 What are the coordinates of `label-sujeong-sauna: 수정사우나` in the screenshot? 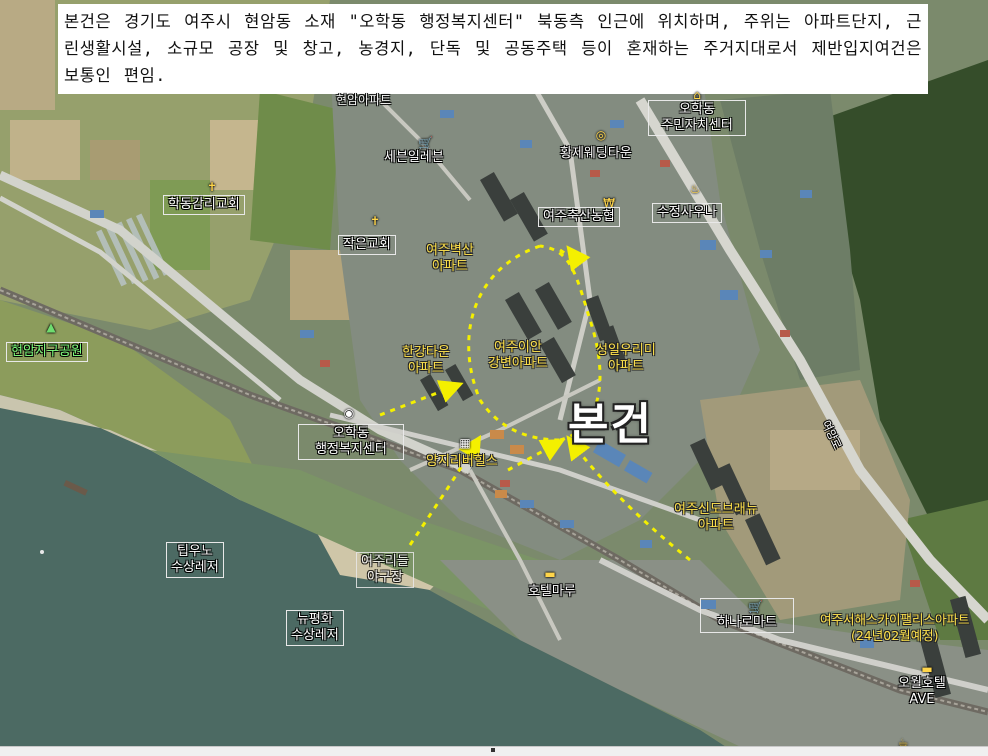 It's located at (687, 213).